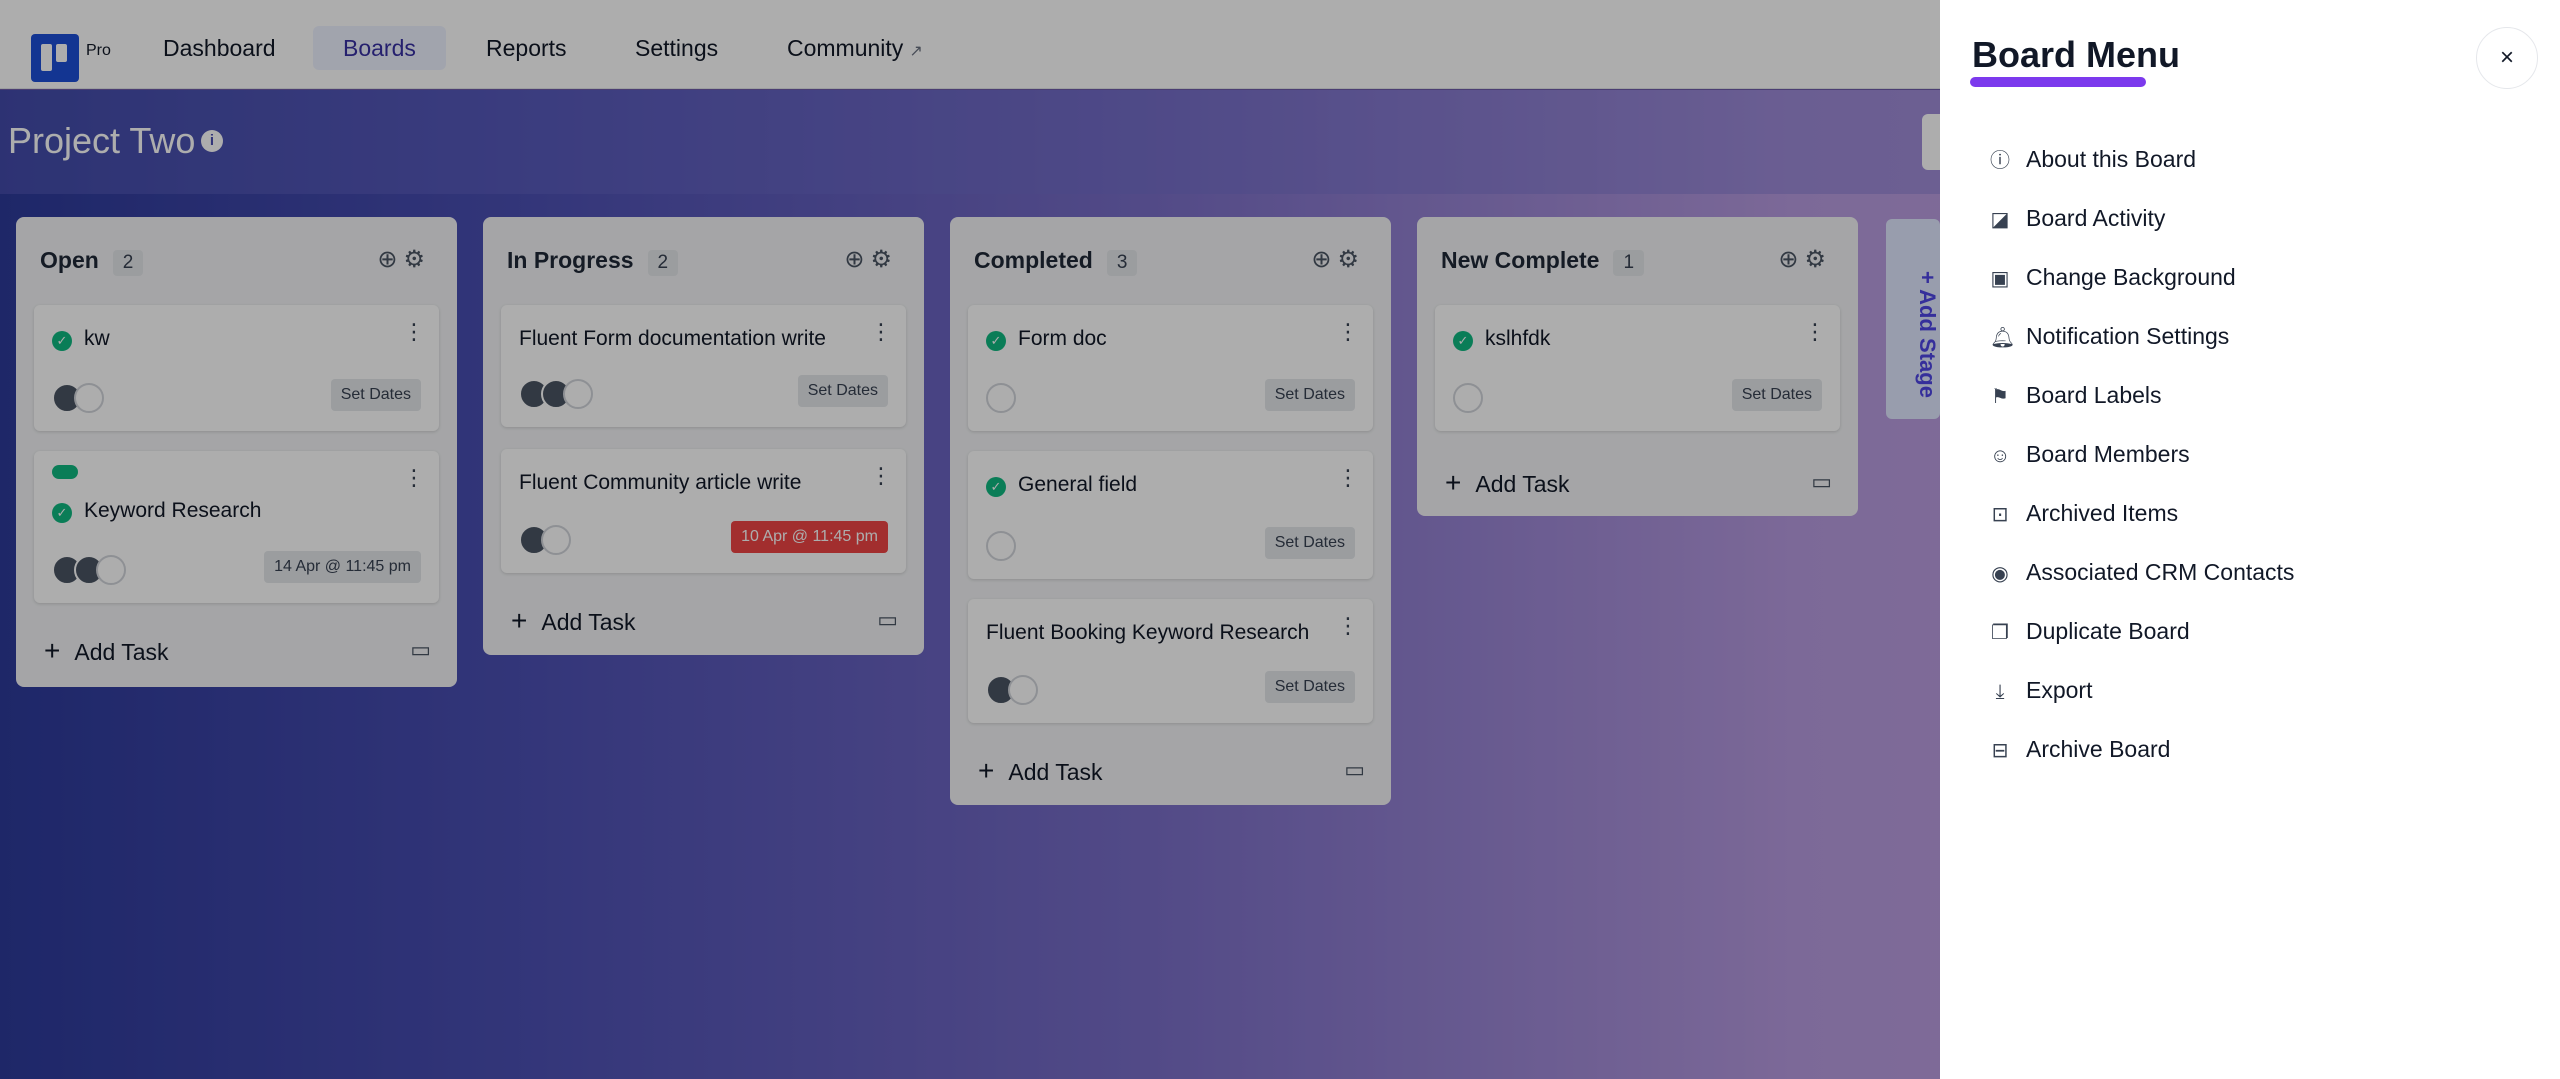 This screenshot has width=2560, height=1079. What do you see at coordinates (2000, 751) in the screenshot?
I see `archive-icon: ⊟` at bounding box center [2000, 751].